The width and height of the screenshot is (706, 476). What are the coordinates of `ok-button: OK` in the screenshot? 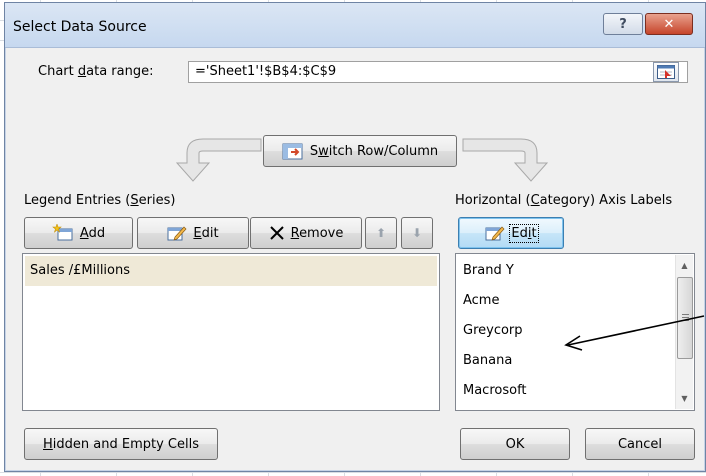 It's located at (515, 444).